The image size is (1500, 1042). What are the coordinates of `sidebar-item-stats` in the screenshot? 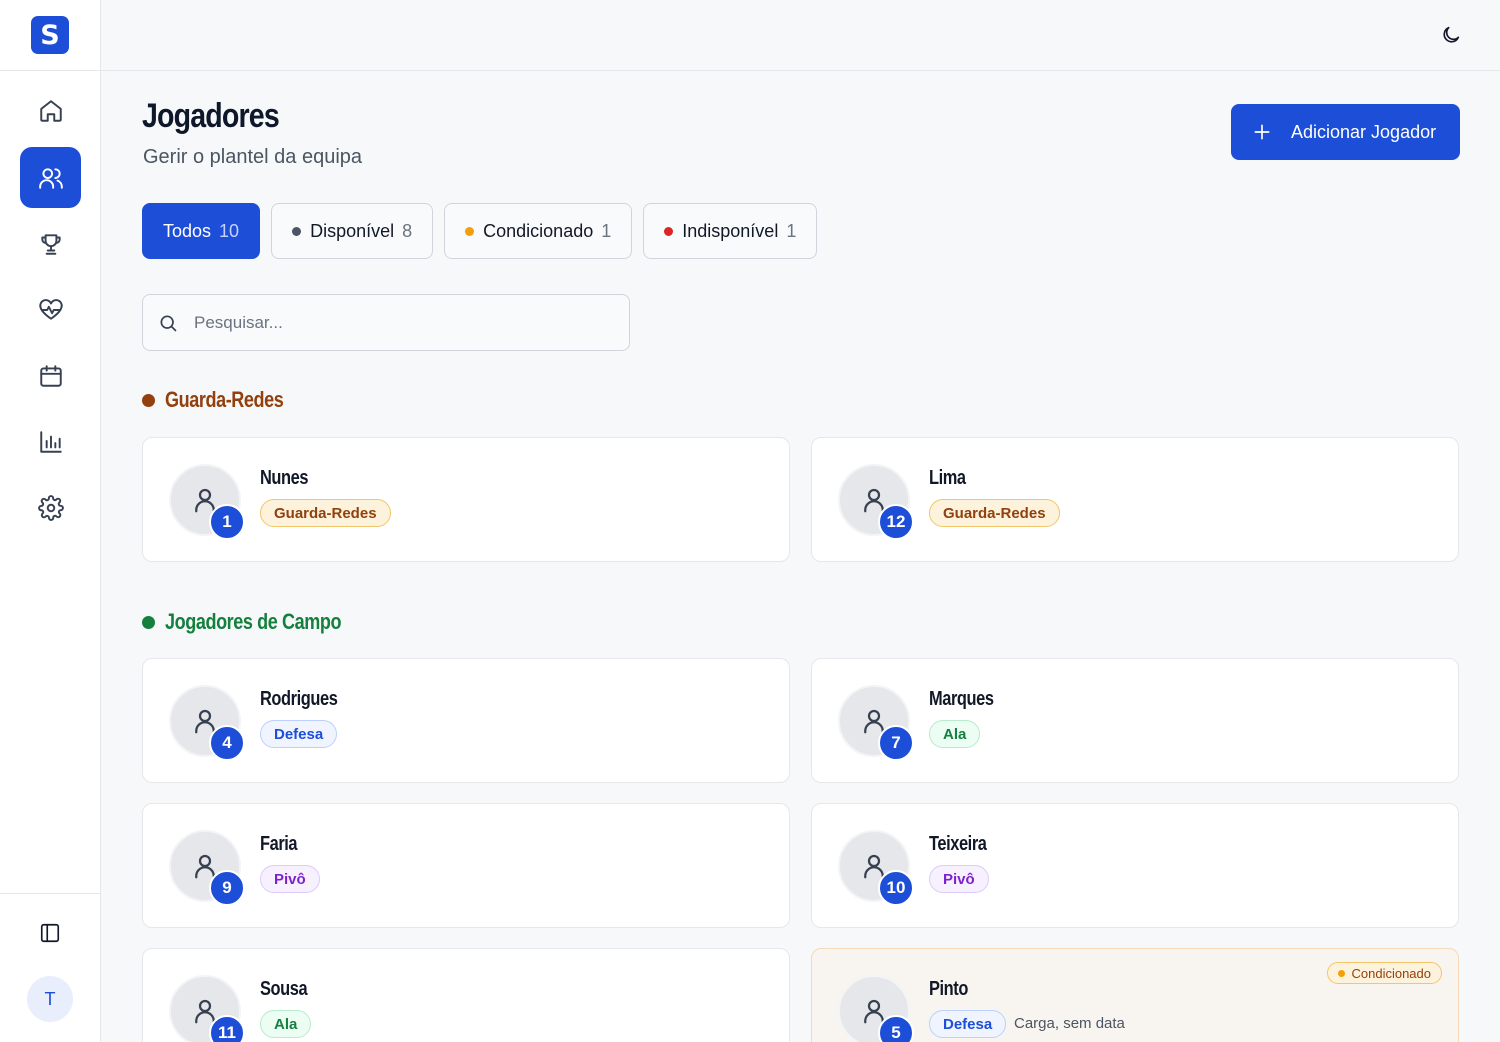 It's located at (50, 441).